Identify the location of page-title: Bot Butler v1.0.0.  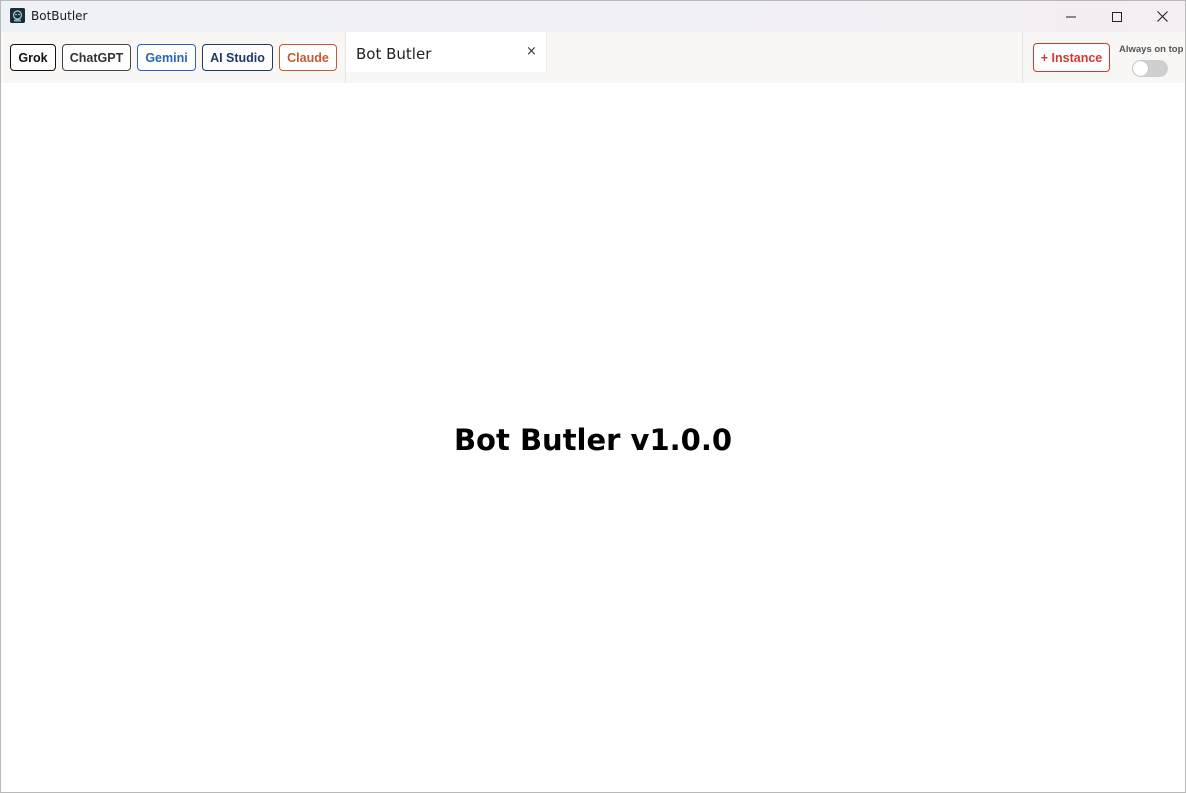
(593, 440).